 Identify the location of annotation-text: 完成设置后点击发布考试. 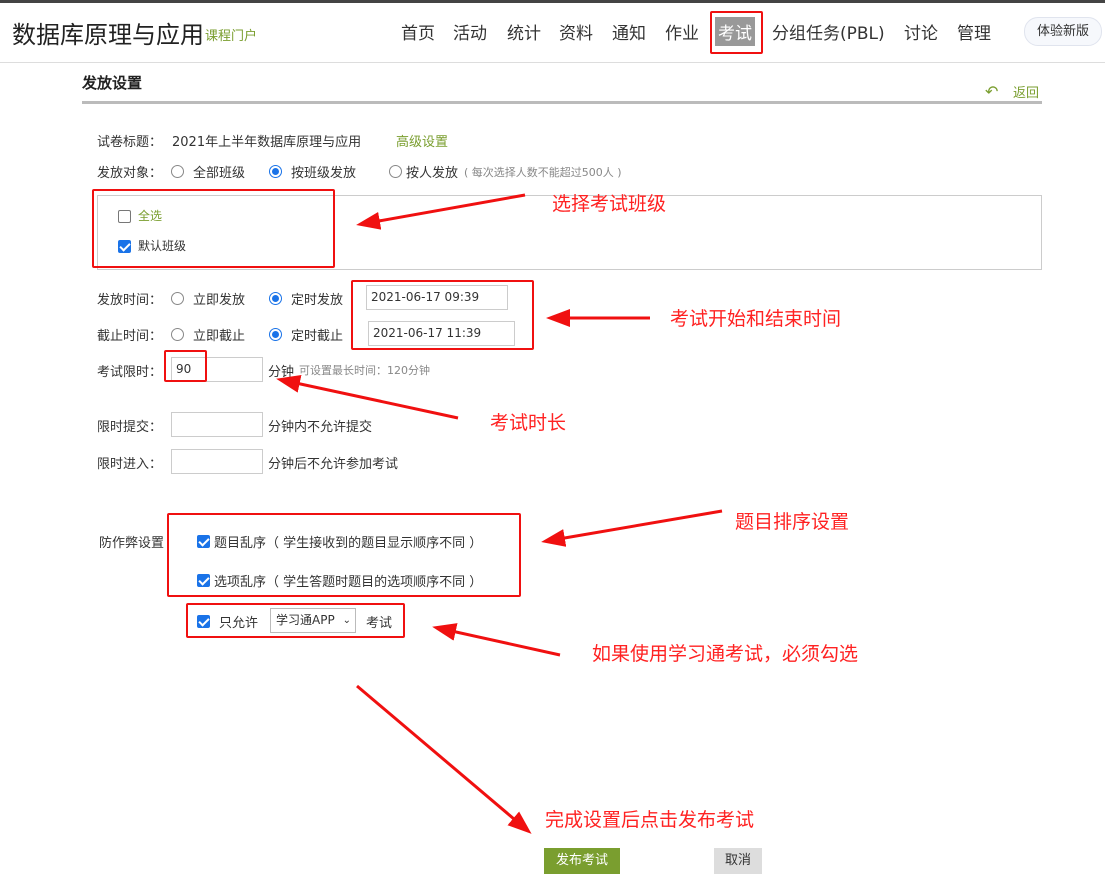
(650, 820).